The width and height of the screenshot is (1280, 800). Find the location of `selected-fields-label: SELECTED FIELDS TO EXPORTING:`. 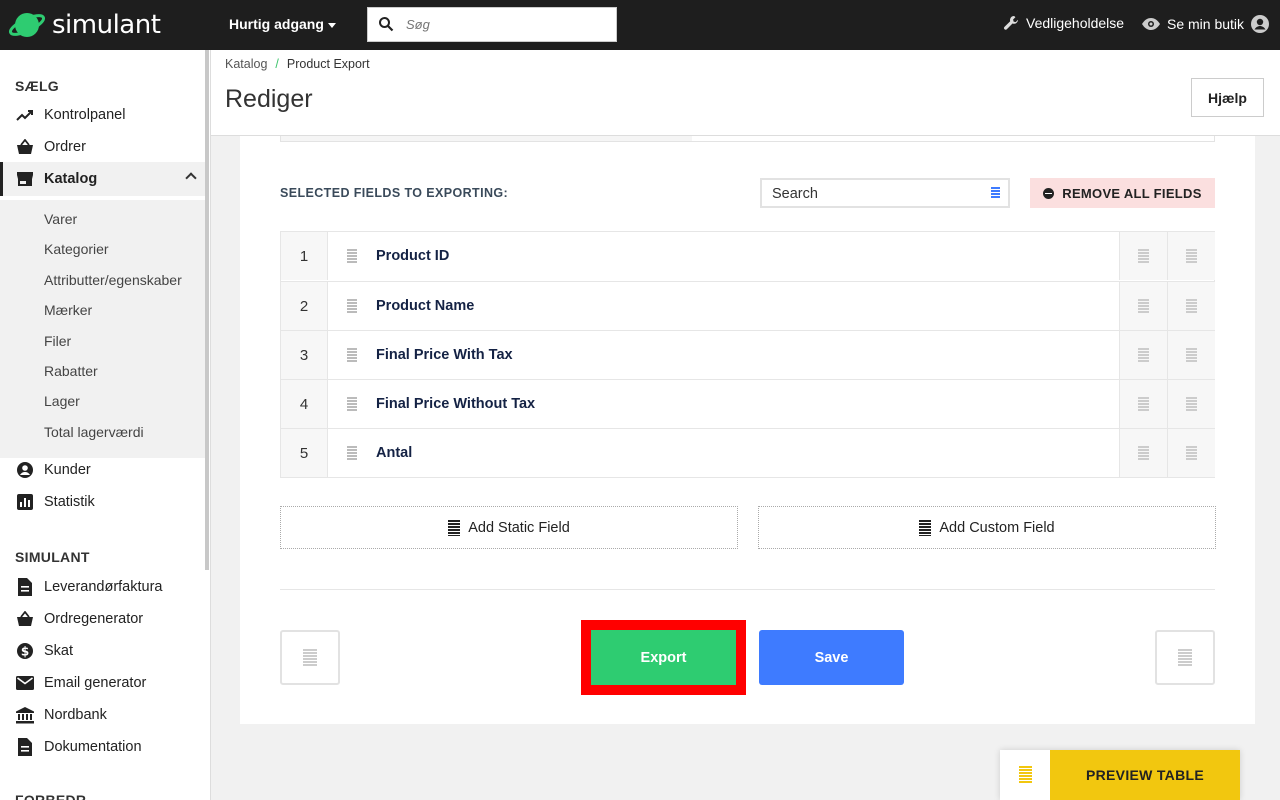

selected-fields-label: SELECTED FIELDS TO EXPORTING: is located at coordinates (394, 193).